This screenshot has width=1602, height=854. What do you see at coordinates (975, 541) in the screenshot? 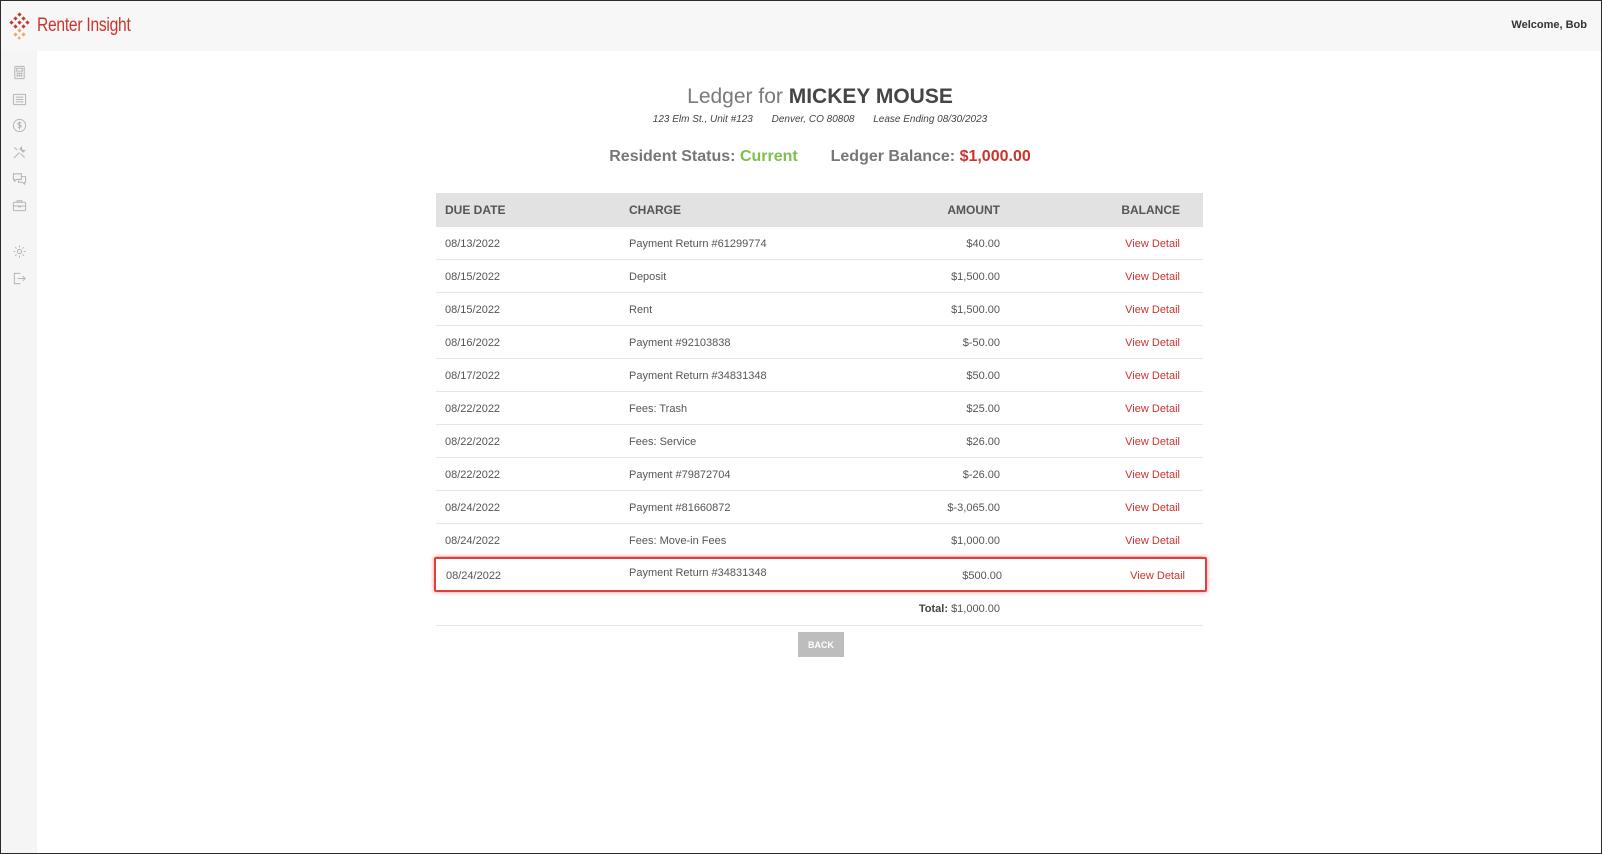
I see `amount-cell: $1,000.00` at bounding box center [975, 541].